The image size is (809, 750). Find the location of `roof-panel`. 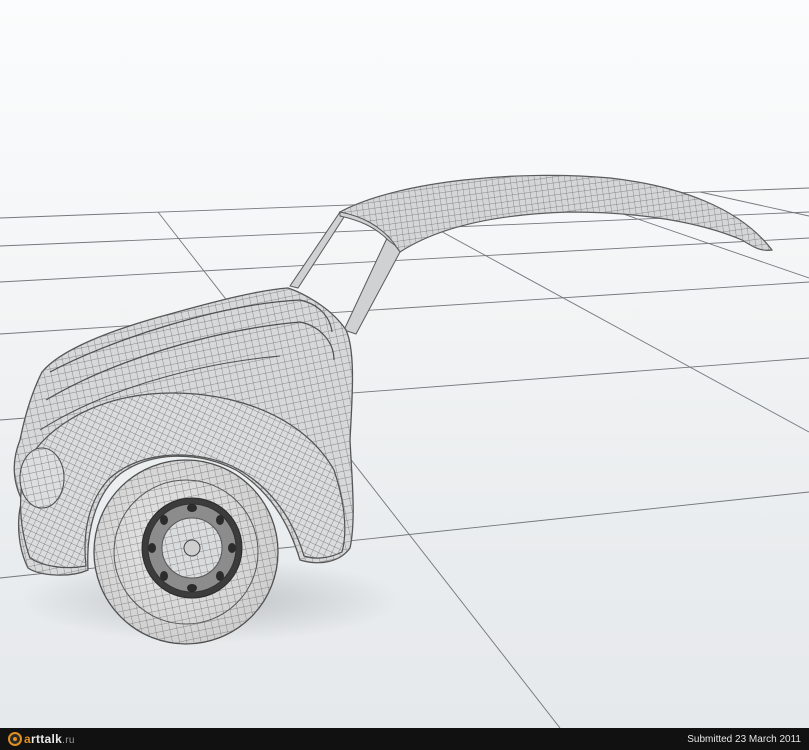

roof-panel is located at coordinates (556, 213).